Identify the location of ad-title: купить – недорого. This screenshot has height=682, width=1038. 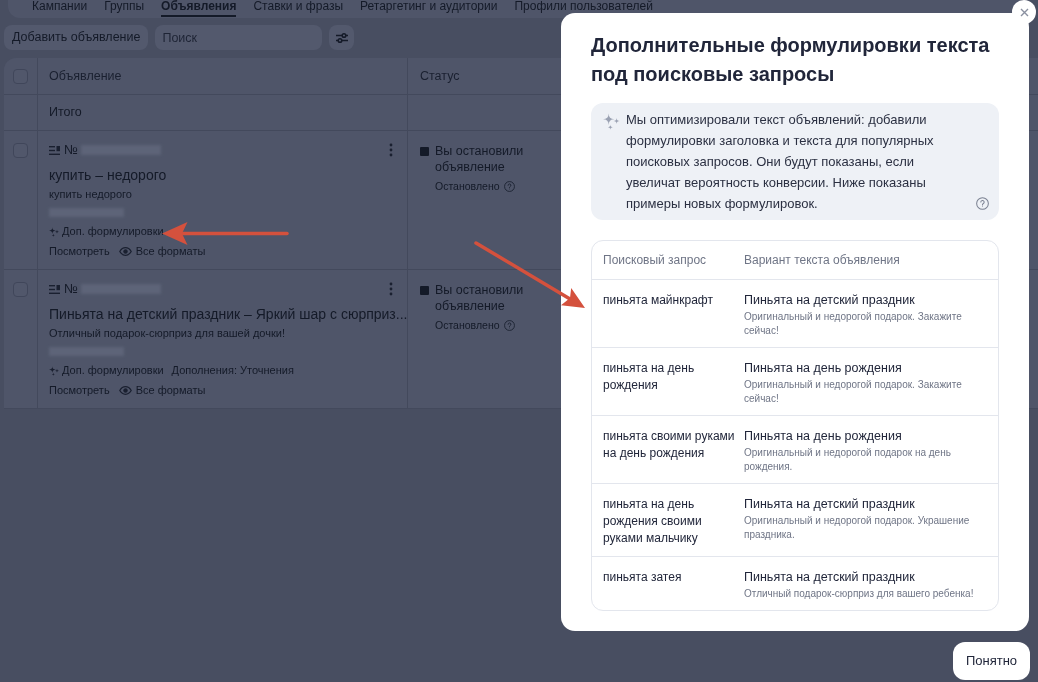
(108, 175).